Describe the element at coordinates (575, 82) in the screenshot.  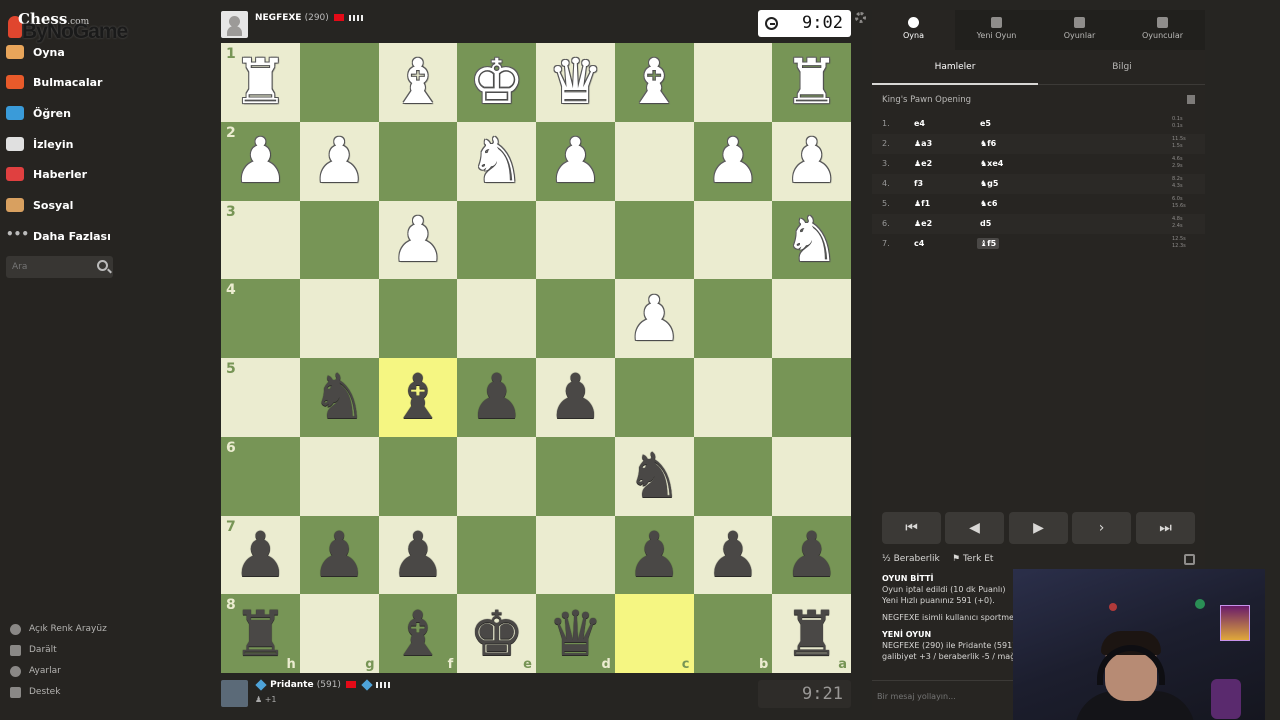
I see `white-queen-icon: ♛` at that location.